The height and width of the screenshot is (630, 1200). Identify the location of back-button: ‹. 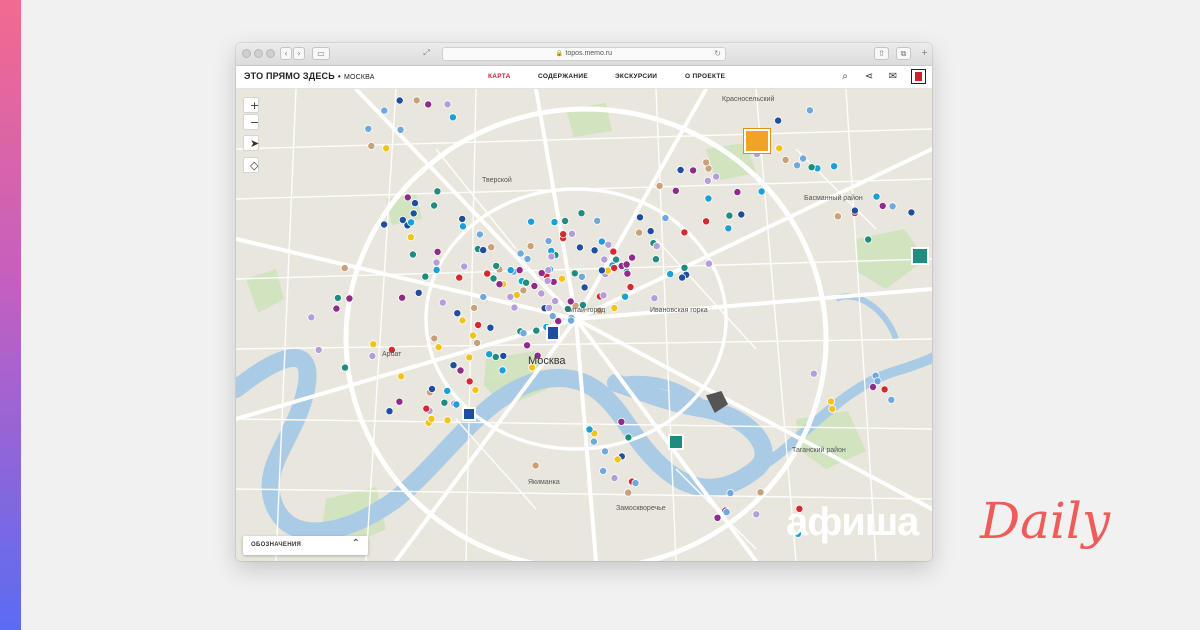
(286, 53).